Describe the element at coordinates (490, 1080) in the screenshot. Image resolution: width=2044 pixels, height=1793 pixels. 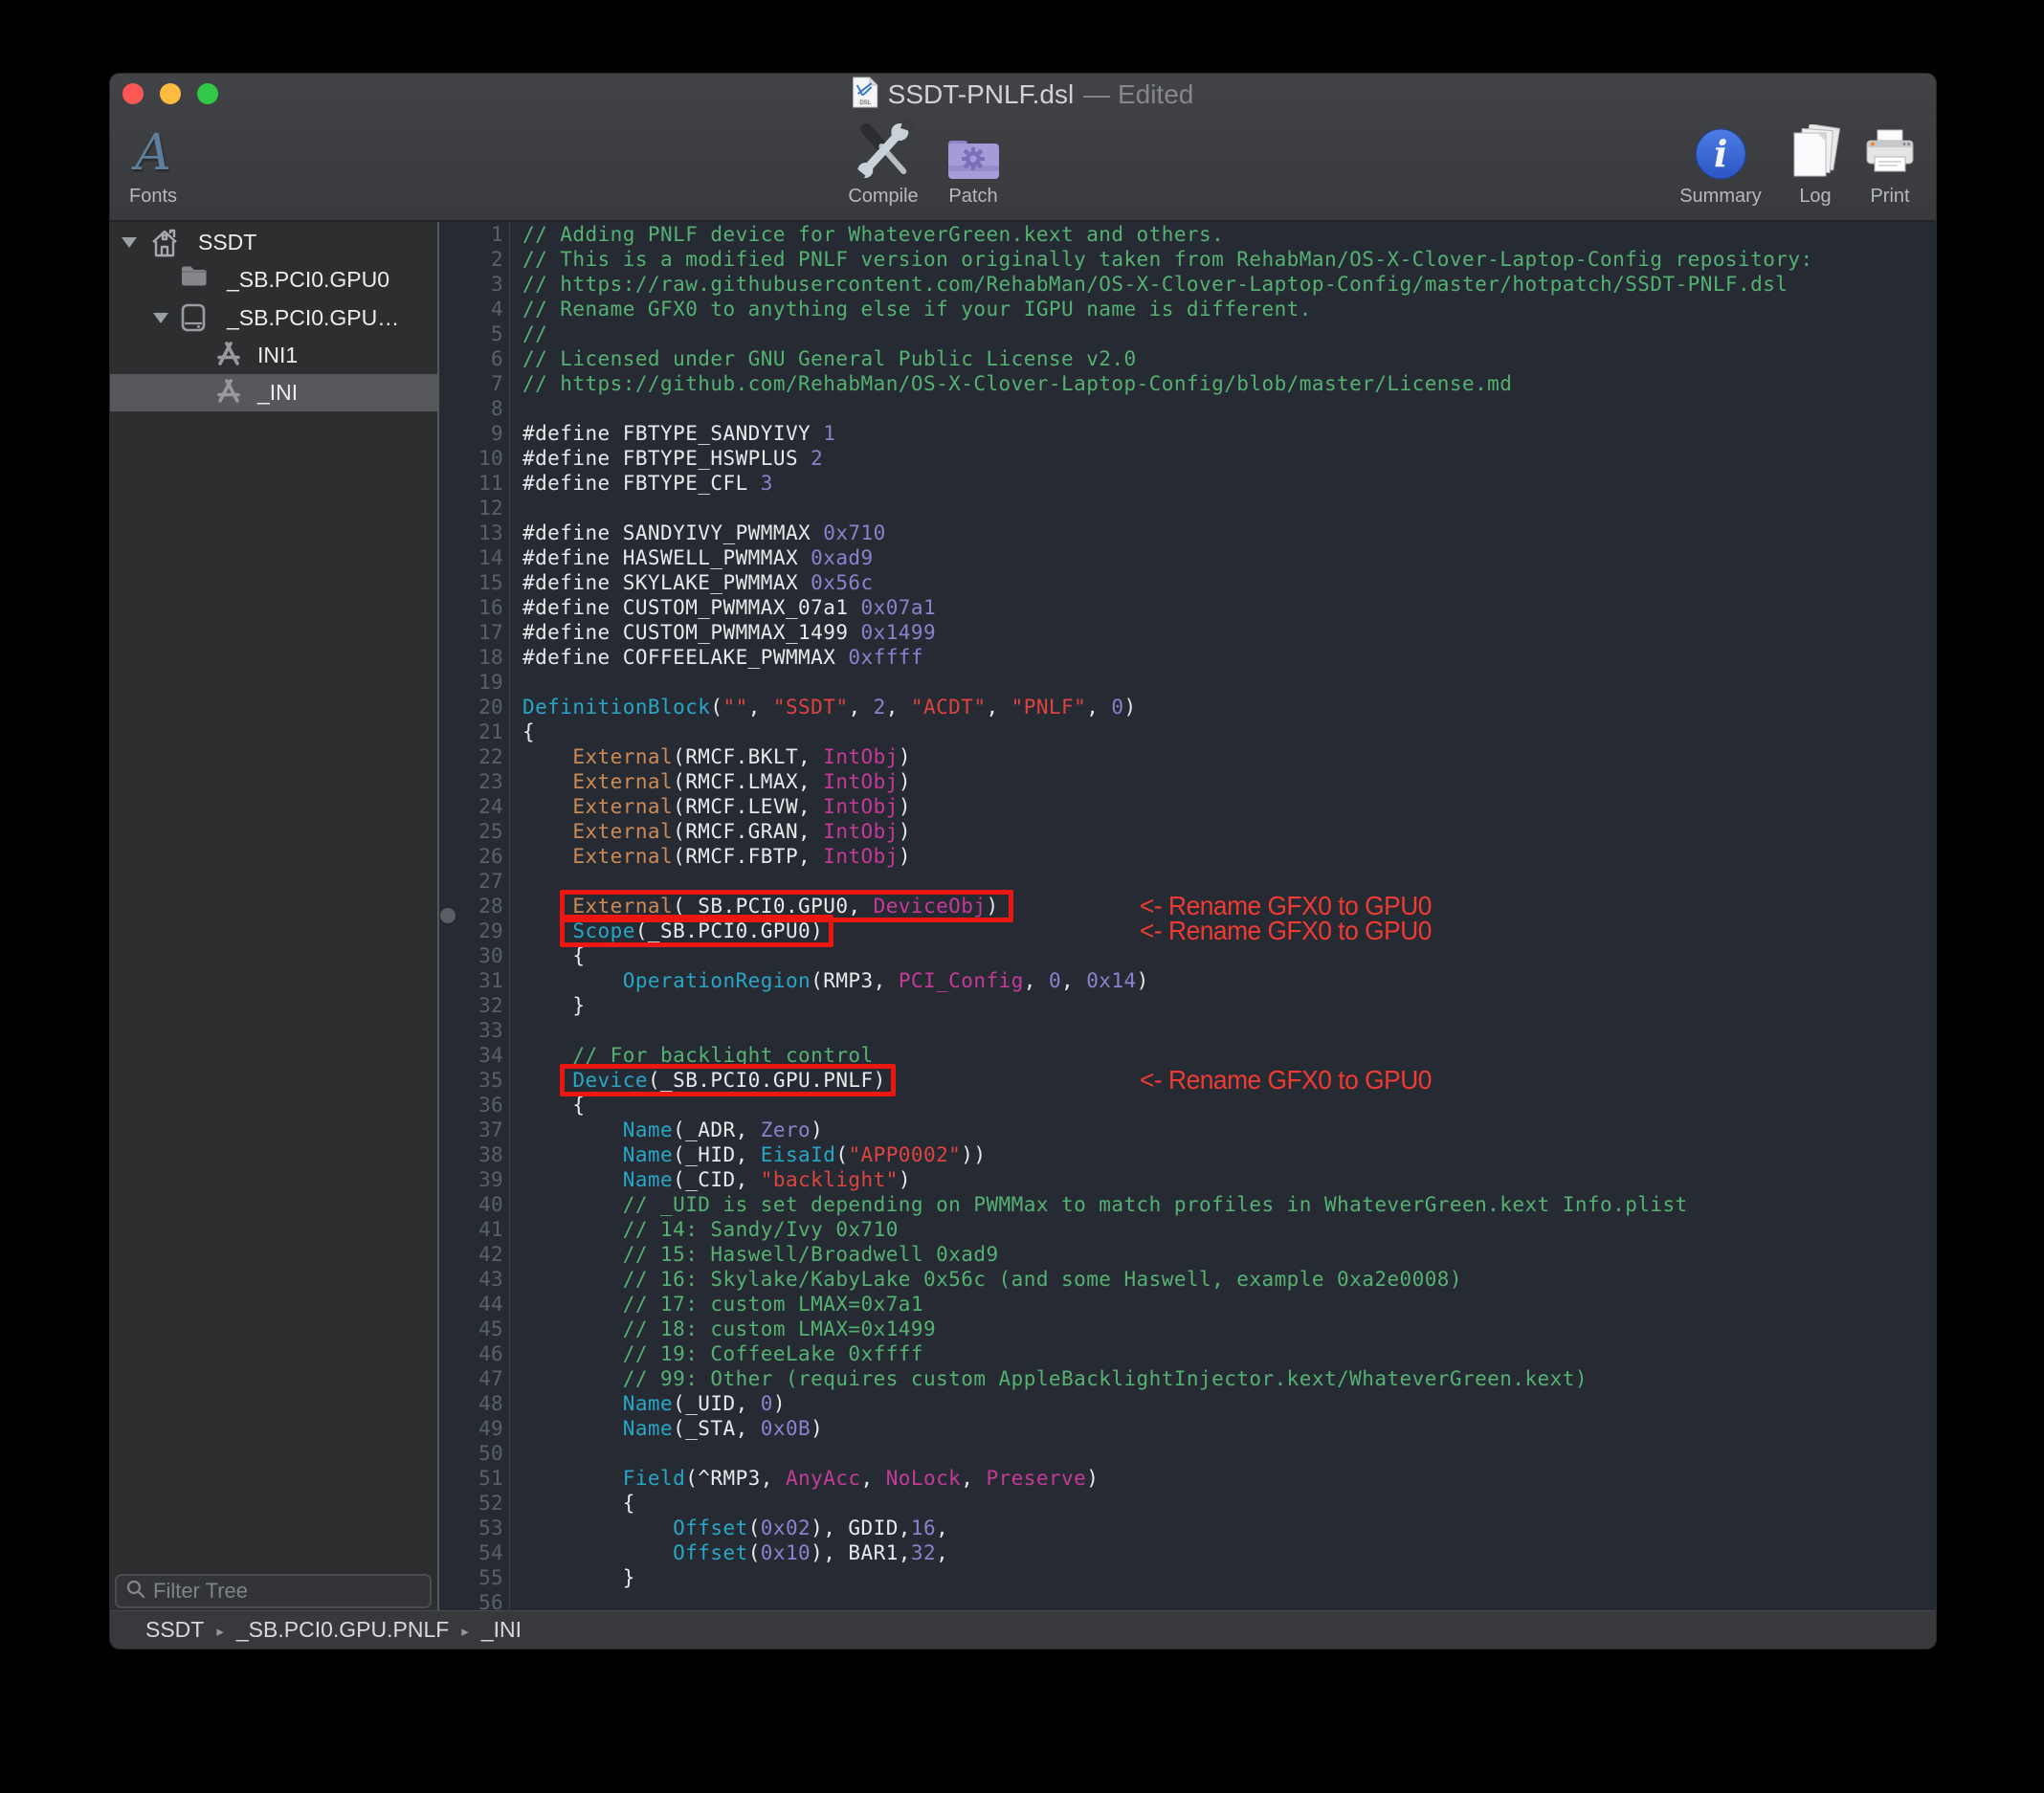
I see `line-number: 35` at that location.